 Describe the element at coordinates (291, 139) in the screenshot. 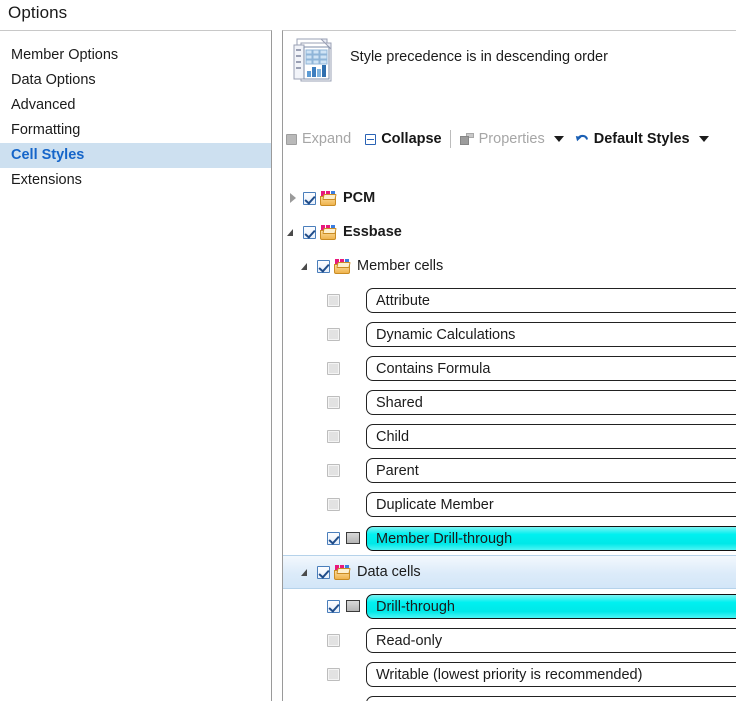

I see `expand-box-icon` at that location.